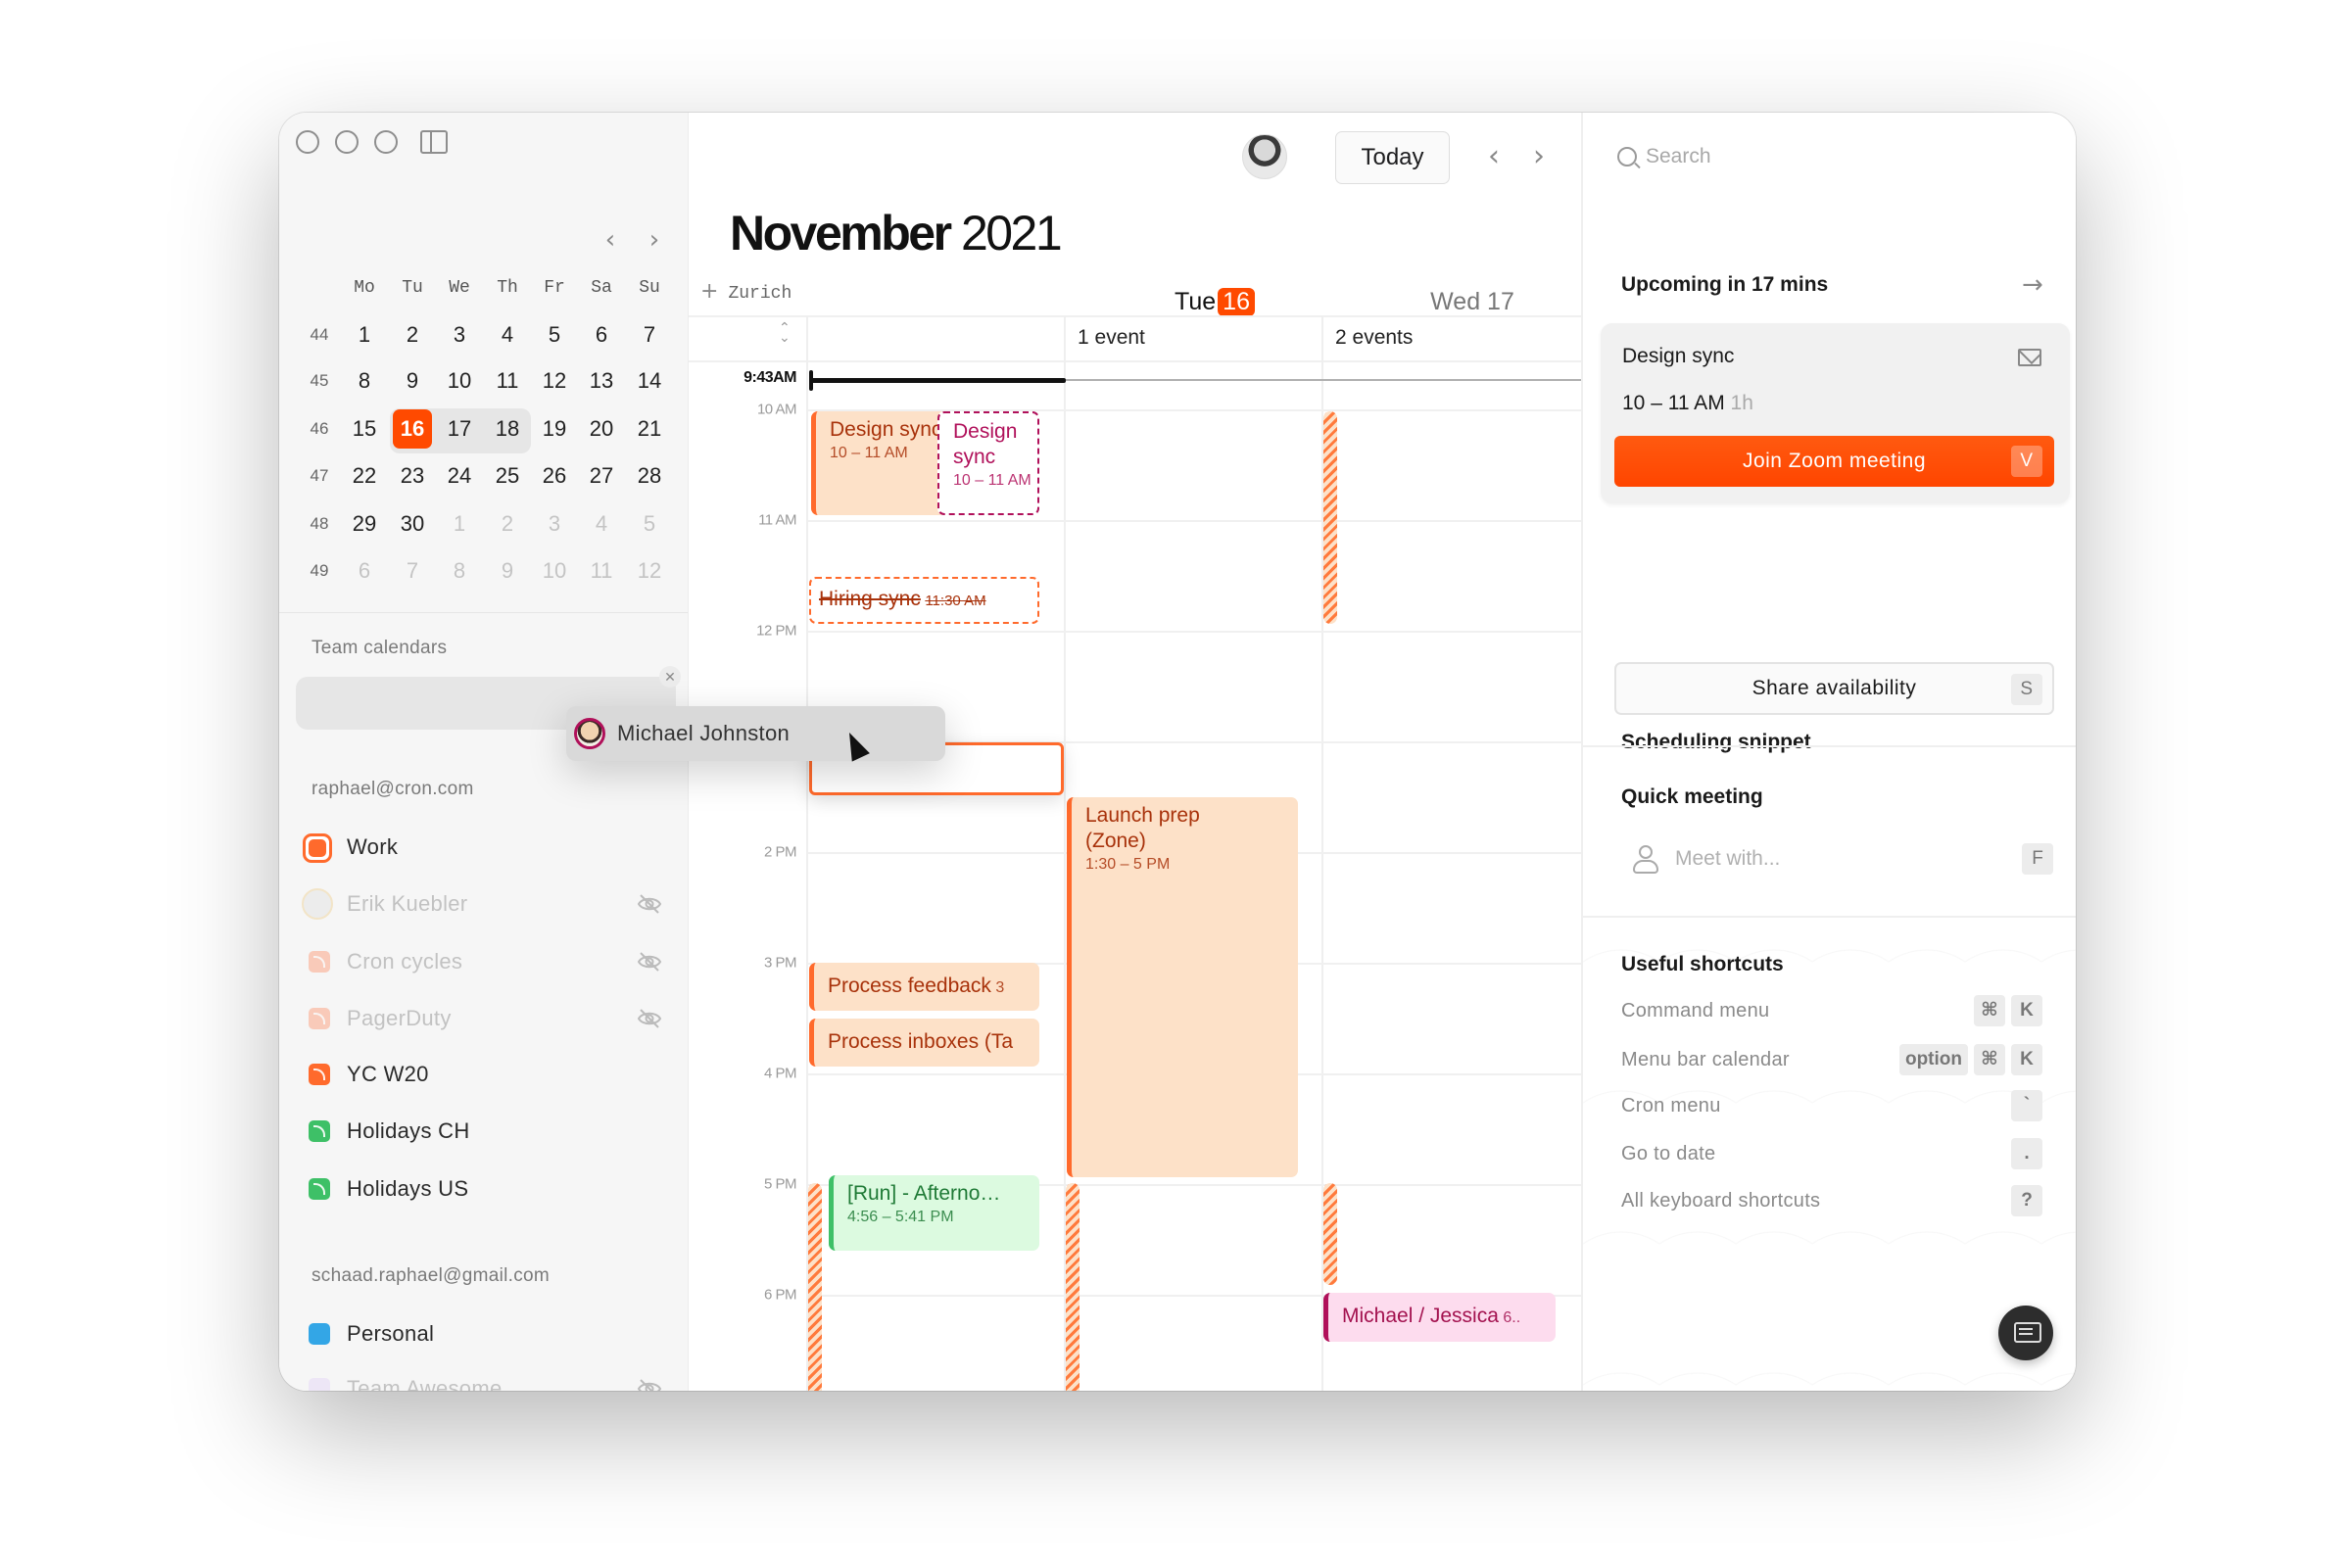 Image resolution: width=2351 pixels, height=1568 pixels. What do you see at coordinates (2033, 285) in the screenshot?
I see `arrow-right-icon: →` at bounding box center [2033, 285].